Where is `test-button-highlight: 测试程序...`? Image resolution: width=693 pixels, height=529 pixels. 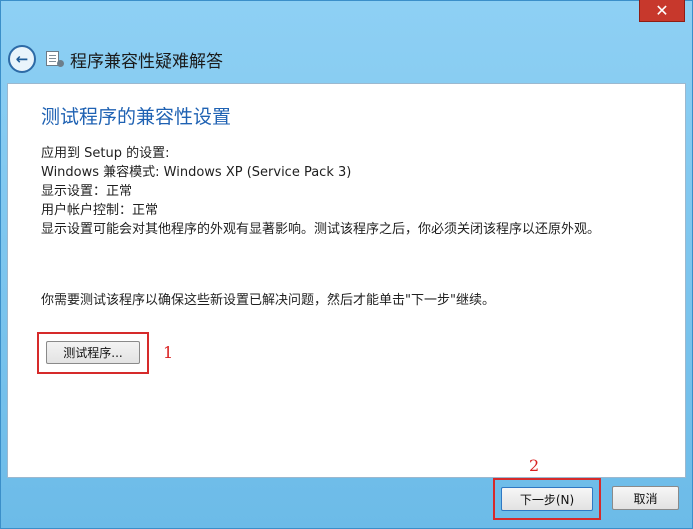
test-button-highlight: 测试程序... is located at coordinates (93, 353).